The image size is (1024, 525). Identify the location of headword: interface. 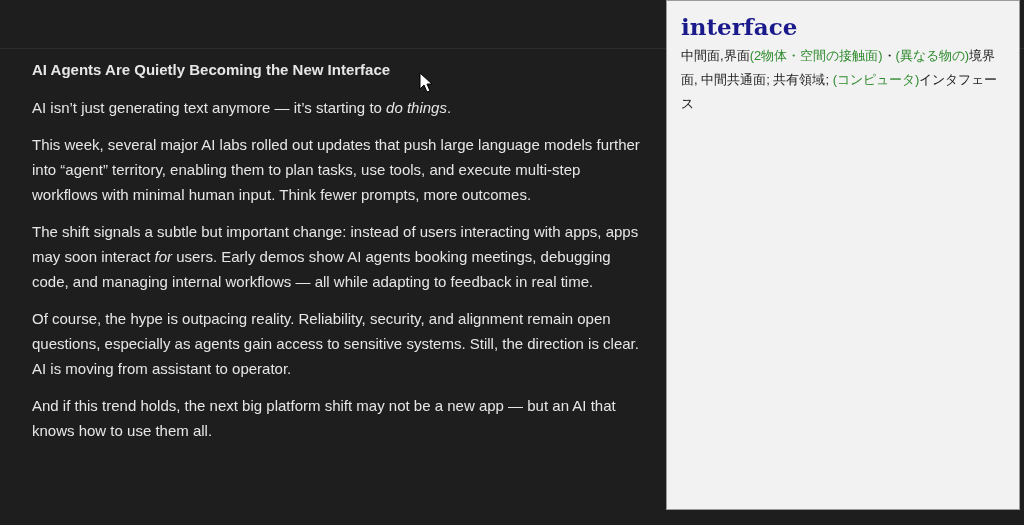
(739, 26).